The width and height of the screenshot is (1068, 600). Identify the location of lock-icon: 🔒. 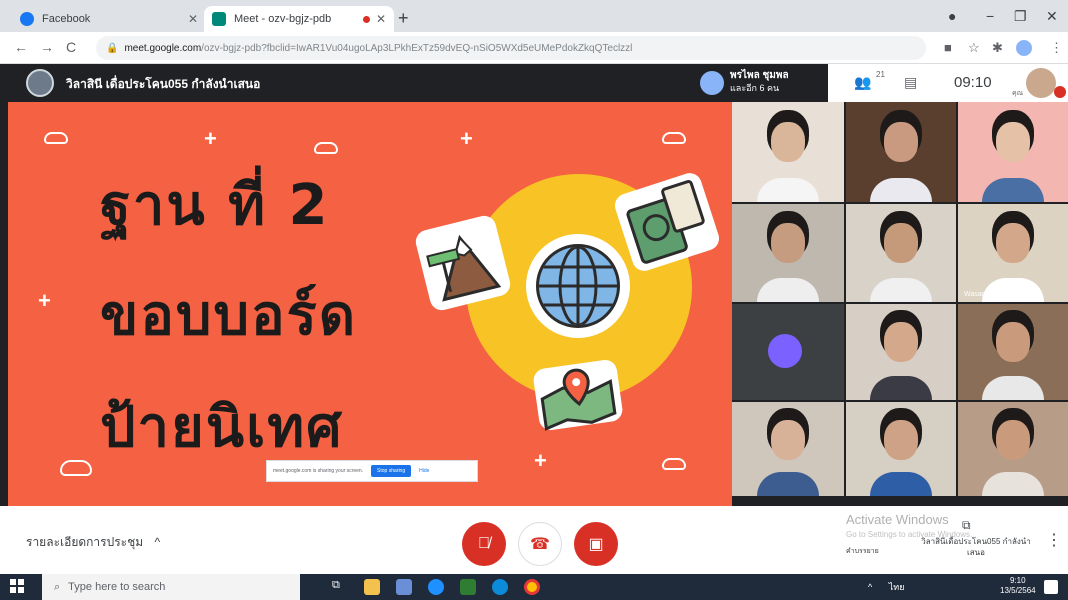
(112, 48).